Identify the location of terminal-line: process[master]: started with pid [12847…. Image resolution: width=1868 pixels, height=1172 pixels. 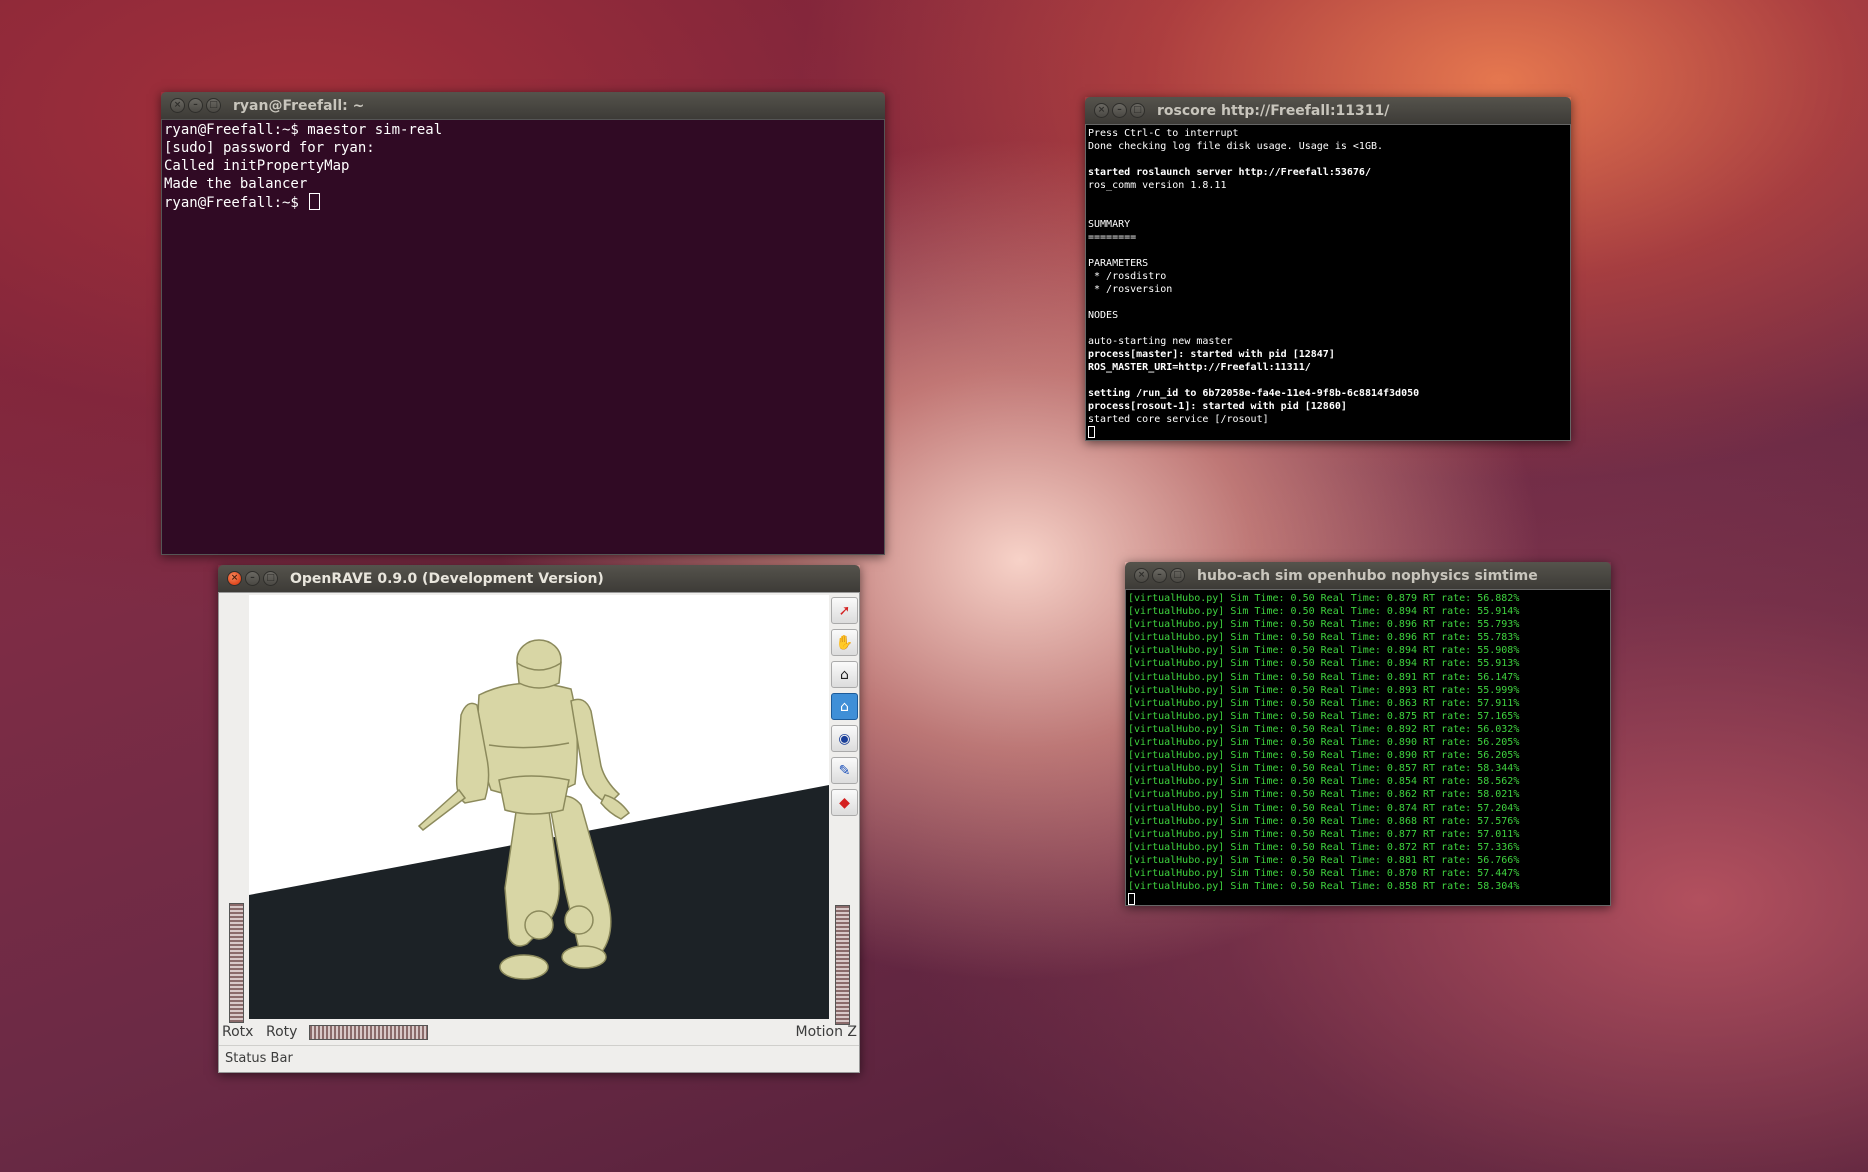
(1211, 354).